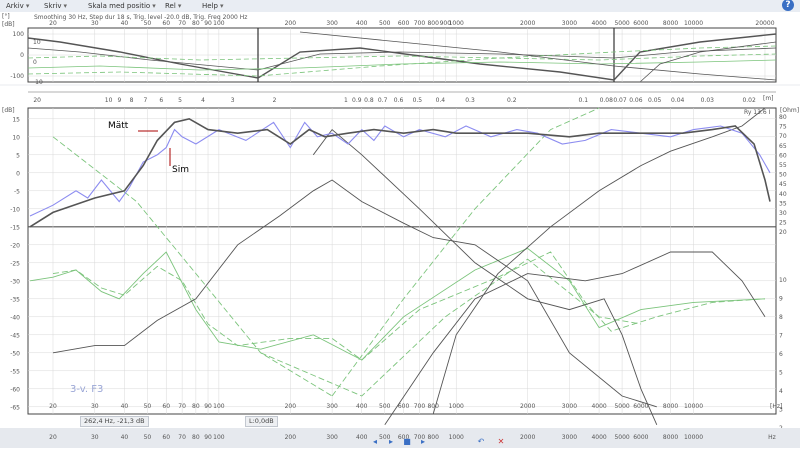 The image size is (800, 450). What do you see at coordinates (182, 437) in the screenshot?
I see `bottom-x-tick: 70` at bounding box center [182, 437].